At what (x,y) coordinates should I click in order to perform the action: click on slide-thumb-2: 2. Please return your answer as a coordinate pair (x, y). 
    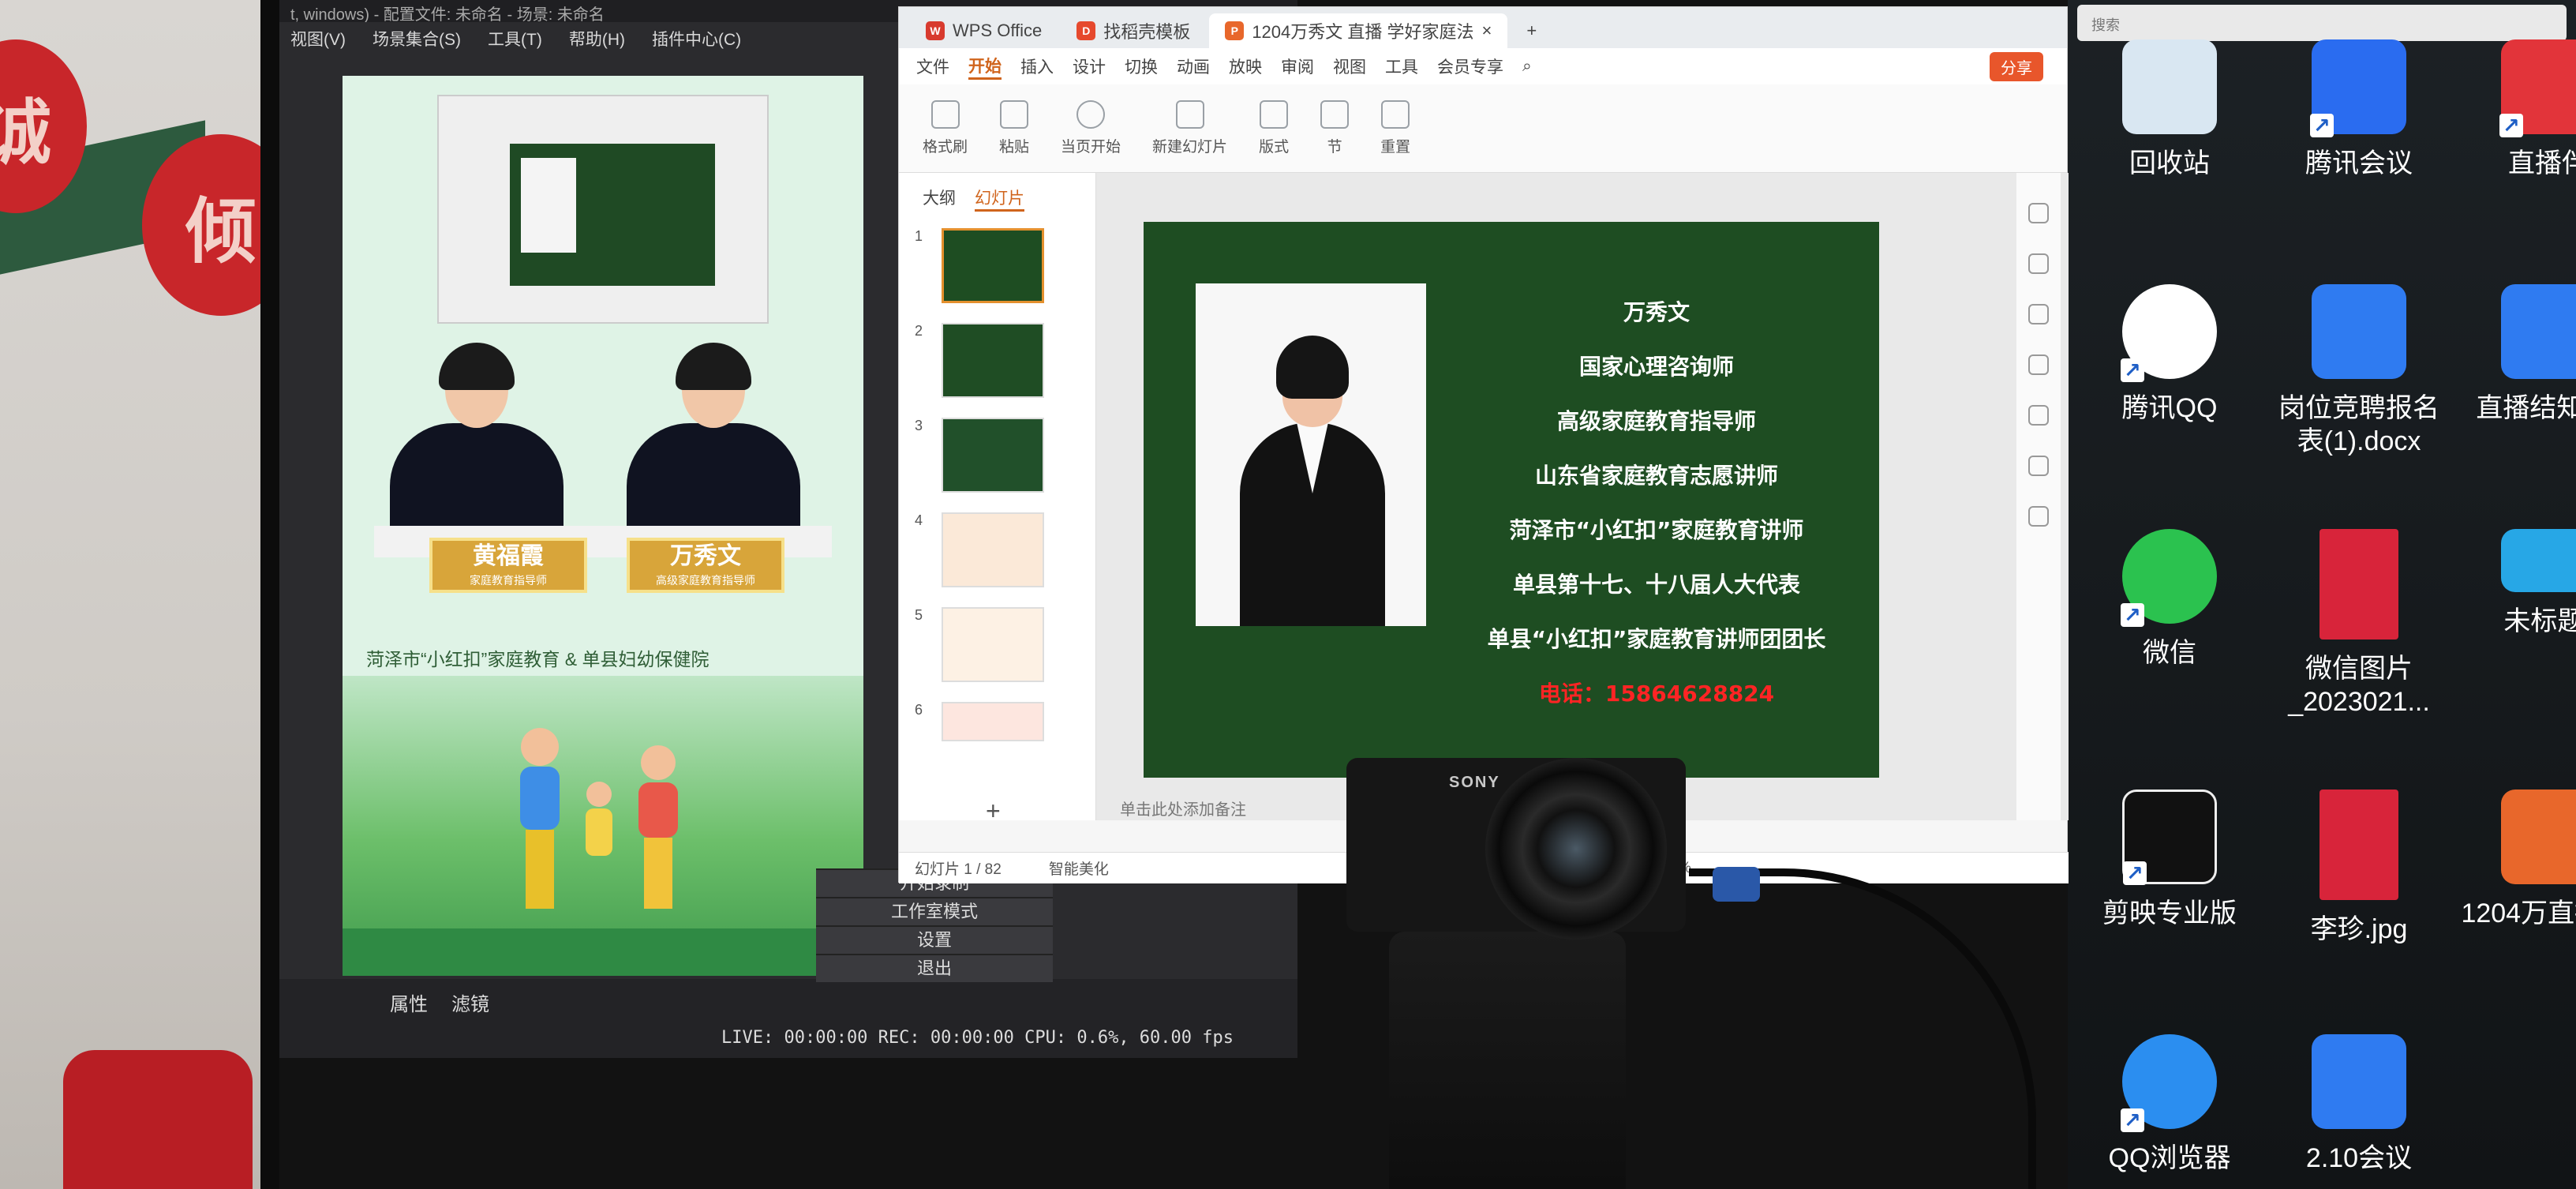
    Looking at the image, I should click on (979, 360).